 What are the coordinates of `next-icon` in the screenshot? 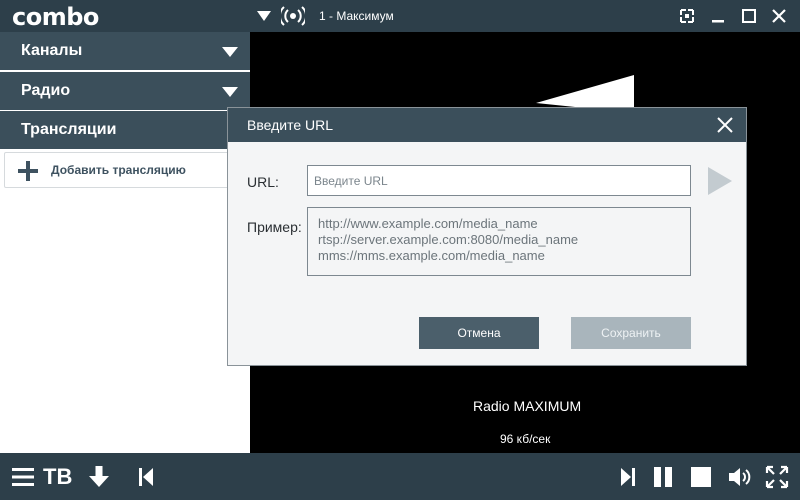 It's located at (628, 477).